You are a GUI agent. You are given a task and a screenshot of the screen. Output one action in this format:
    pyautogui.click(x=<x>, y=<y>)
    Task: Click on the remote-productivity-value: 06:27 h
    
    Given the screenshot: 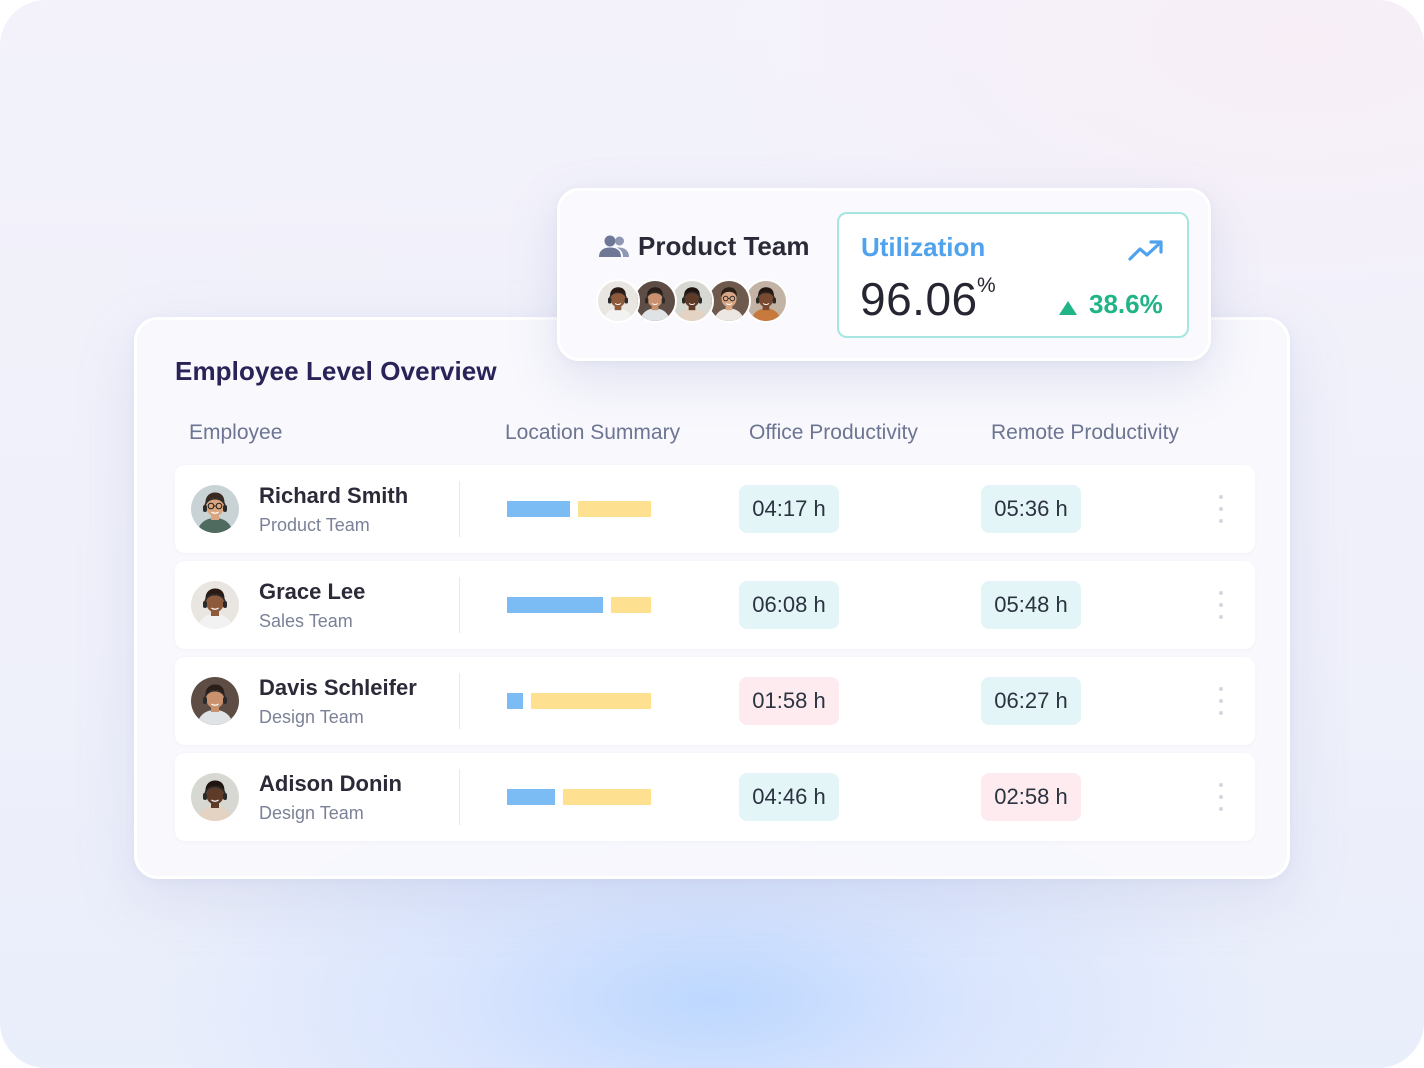 What is the action you would take?
    pyautogui.click(x=1031, y=701)
    